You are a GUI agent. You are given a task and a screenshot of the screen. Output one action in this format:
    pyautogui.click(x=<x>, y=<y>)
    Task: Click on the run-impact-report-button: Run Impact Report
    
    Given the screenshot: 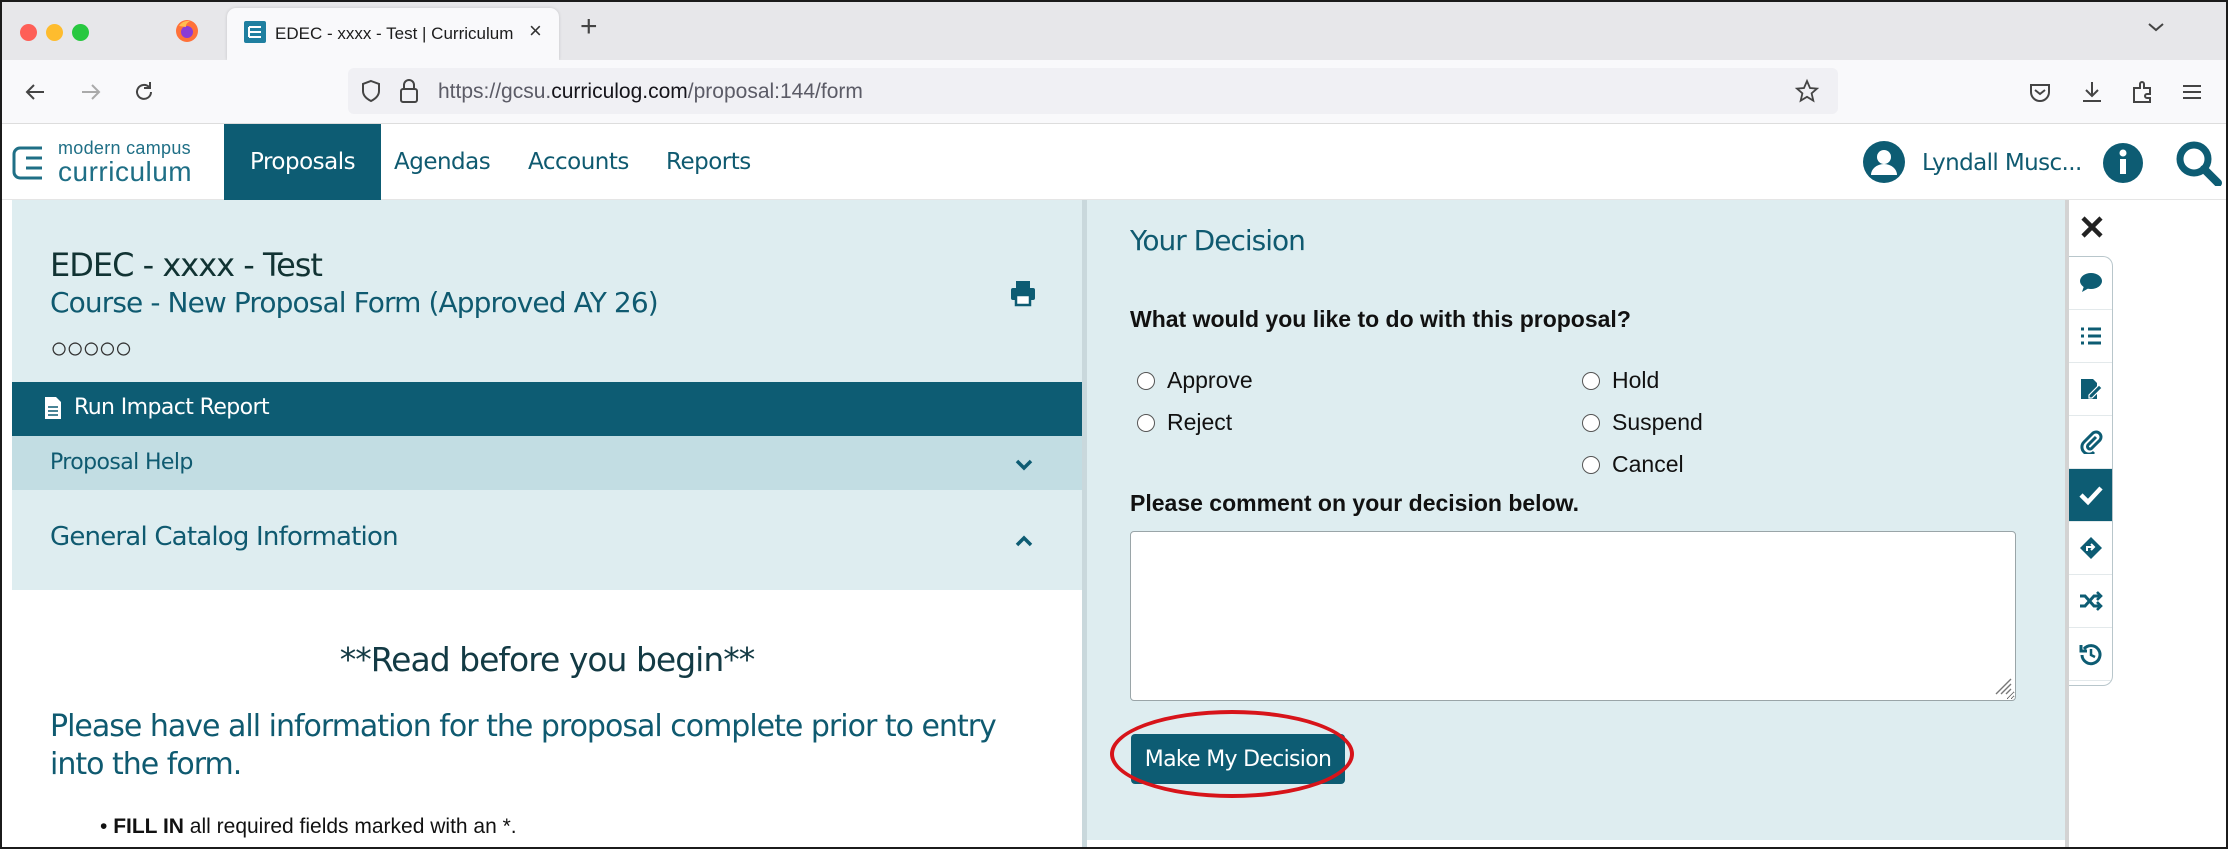 What is the action you would take?
    pyautogui.click(x=547, y=409)
    